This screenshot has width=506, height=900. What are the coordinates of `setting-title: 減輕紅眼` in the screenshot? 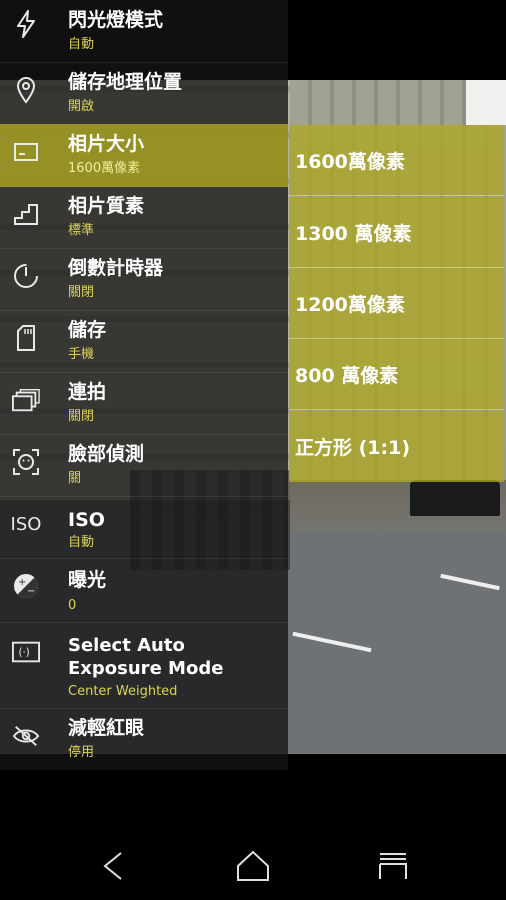 It's located at (106, 728).